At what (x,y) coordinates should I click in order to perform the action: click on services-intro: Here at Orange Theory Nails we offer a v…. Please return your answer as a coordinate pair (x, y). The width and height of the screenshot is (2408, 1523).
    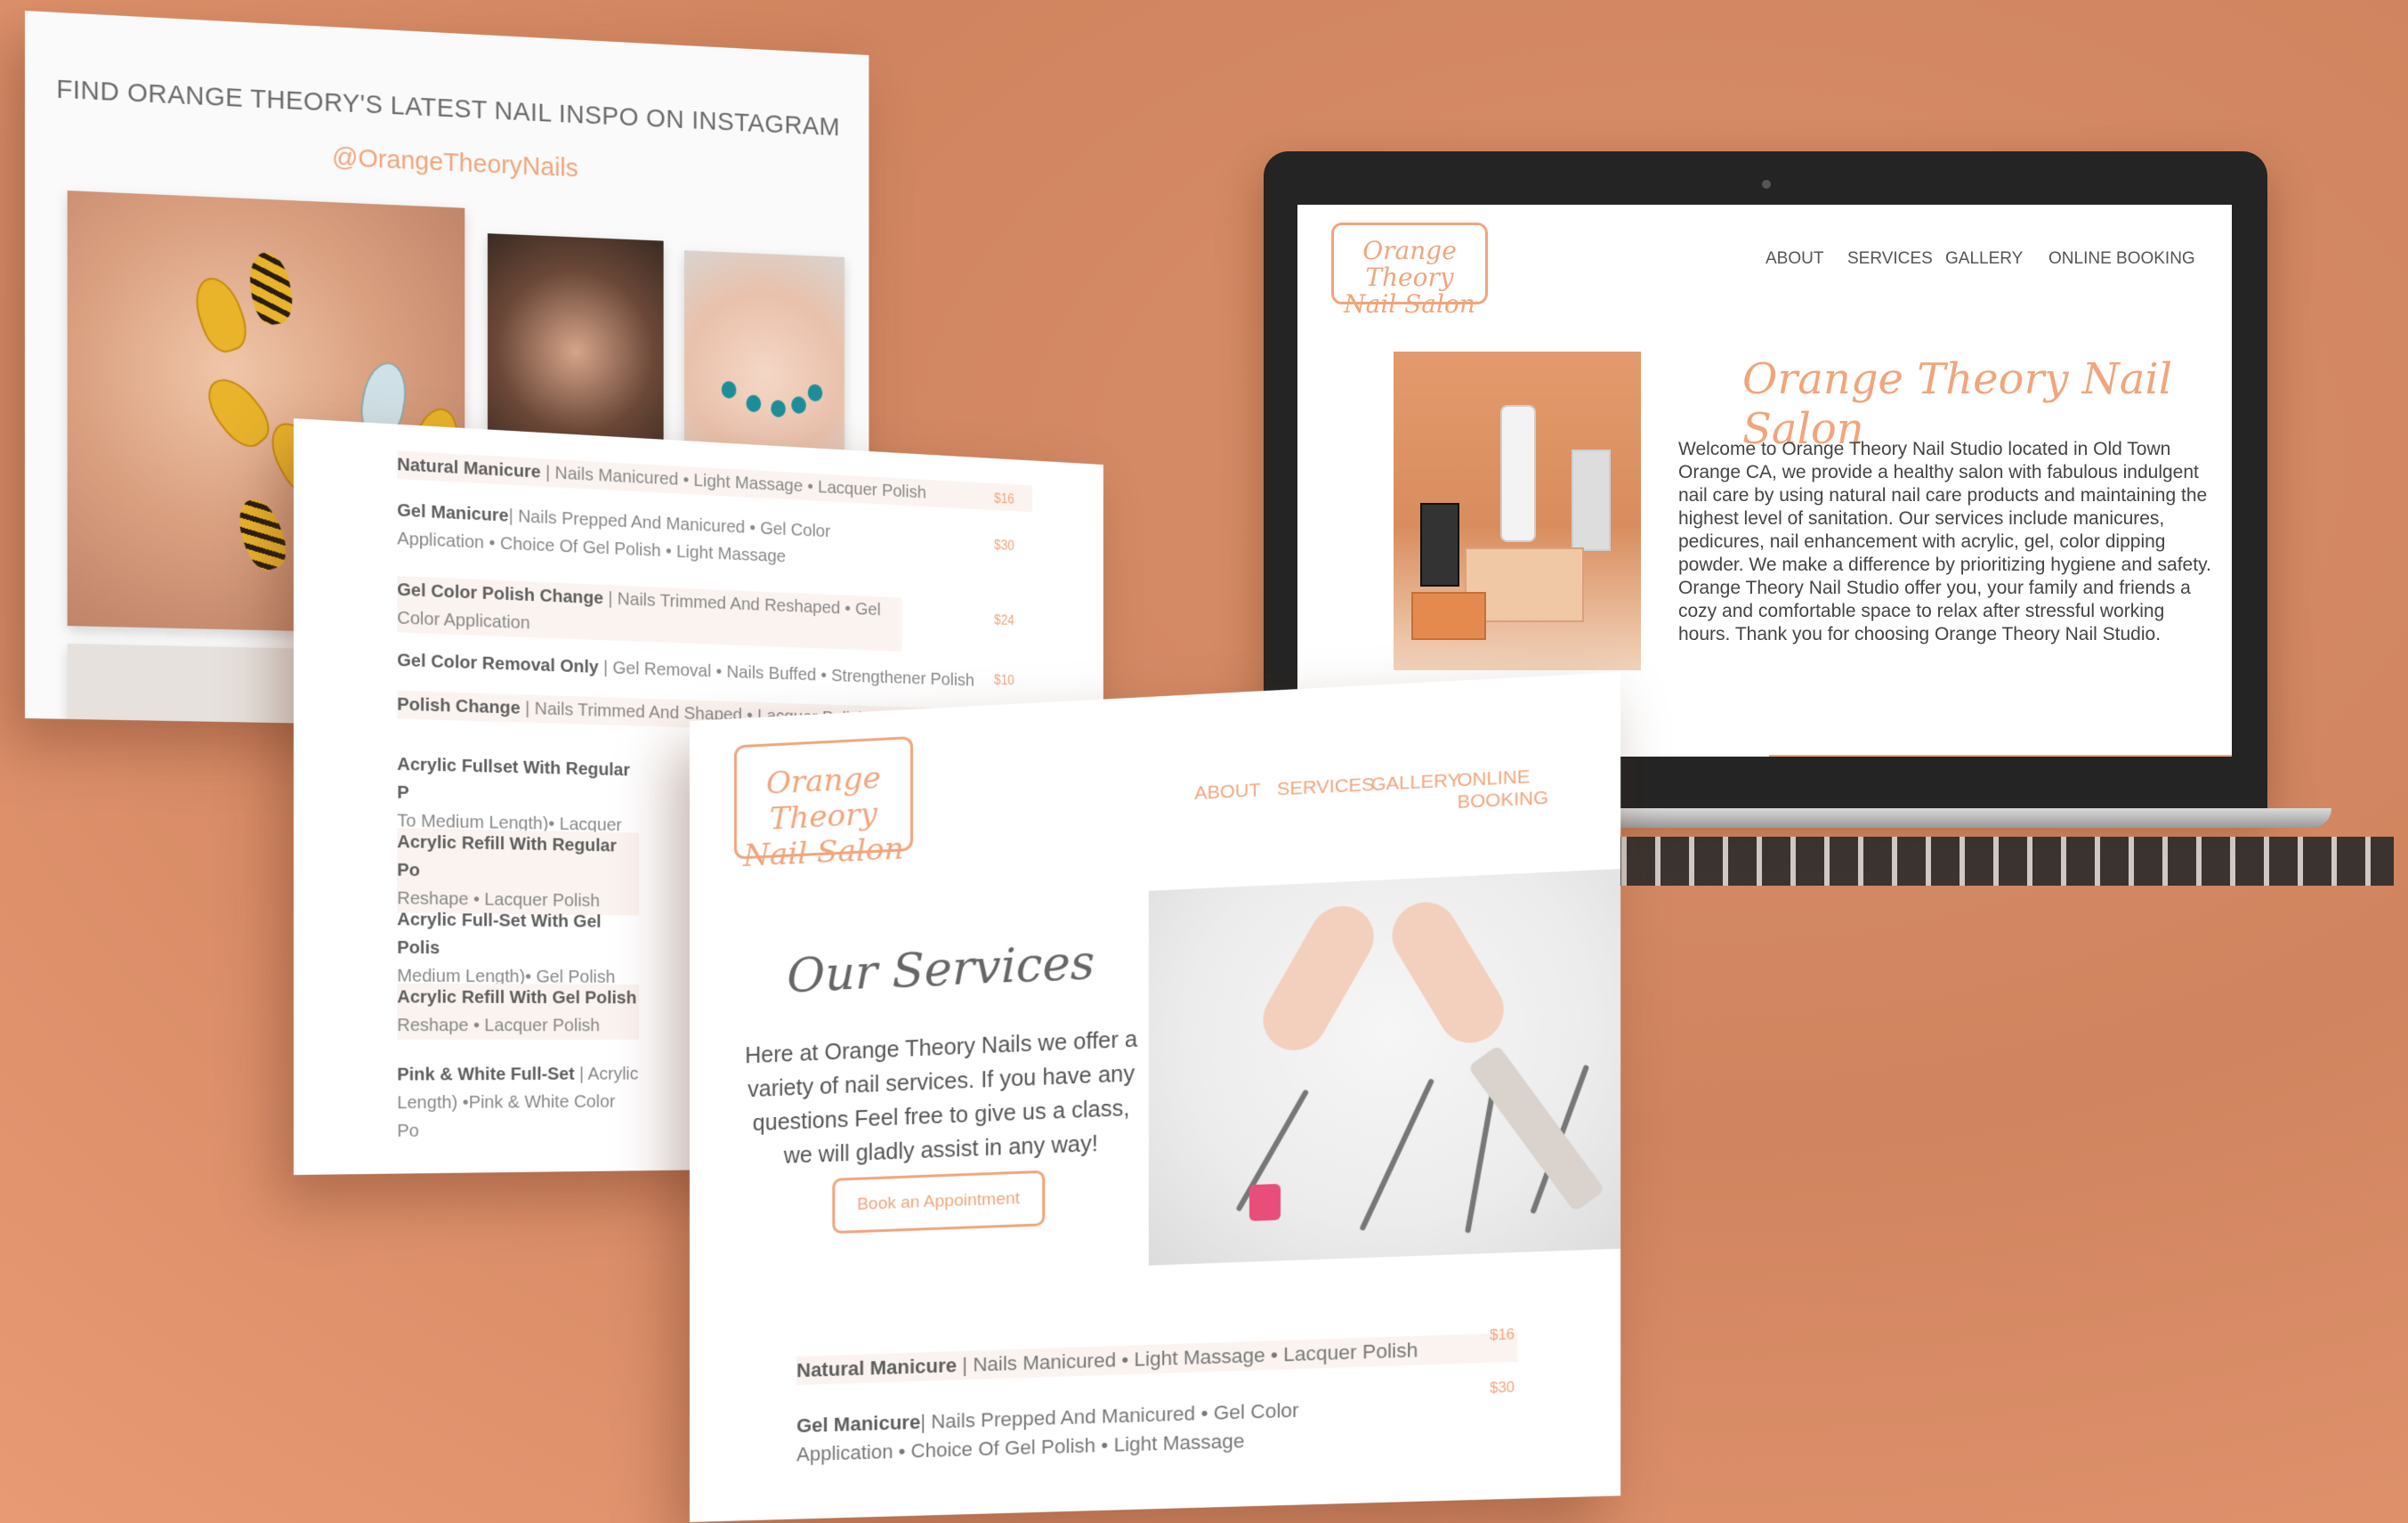
    Looking at the image, I should click on (941, 1098).